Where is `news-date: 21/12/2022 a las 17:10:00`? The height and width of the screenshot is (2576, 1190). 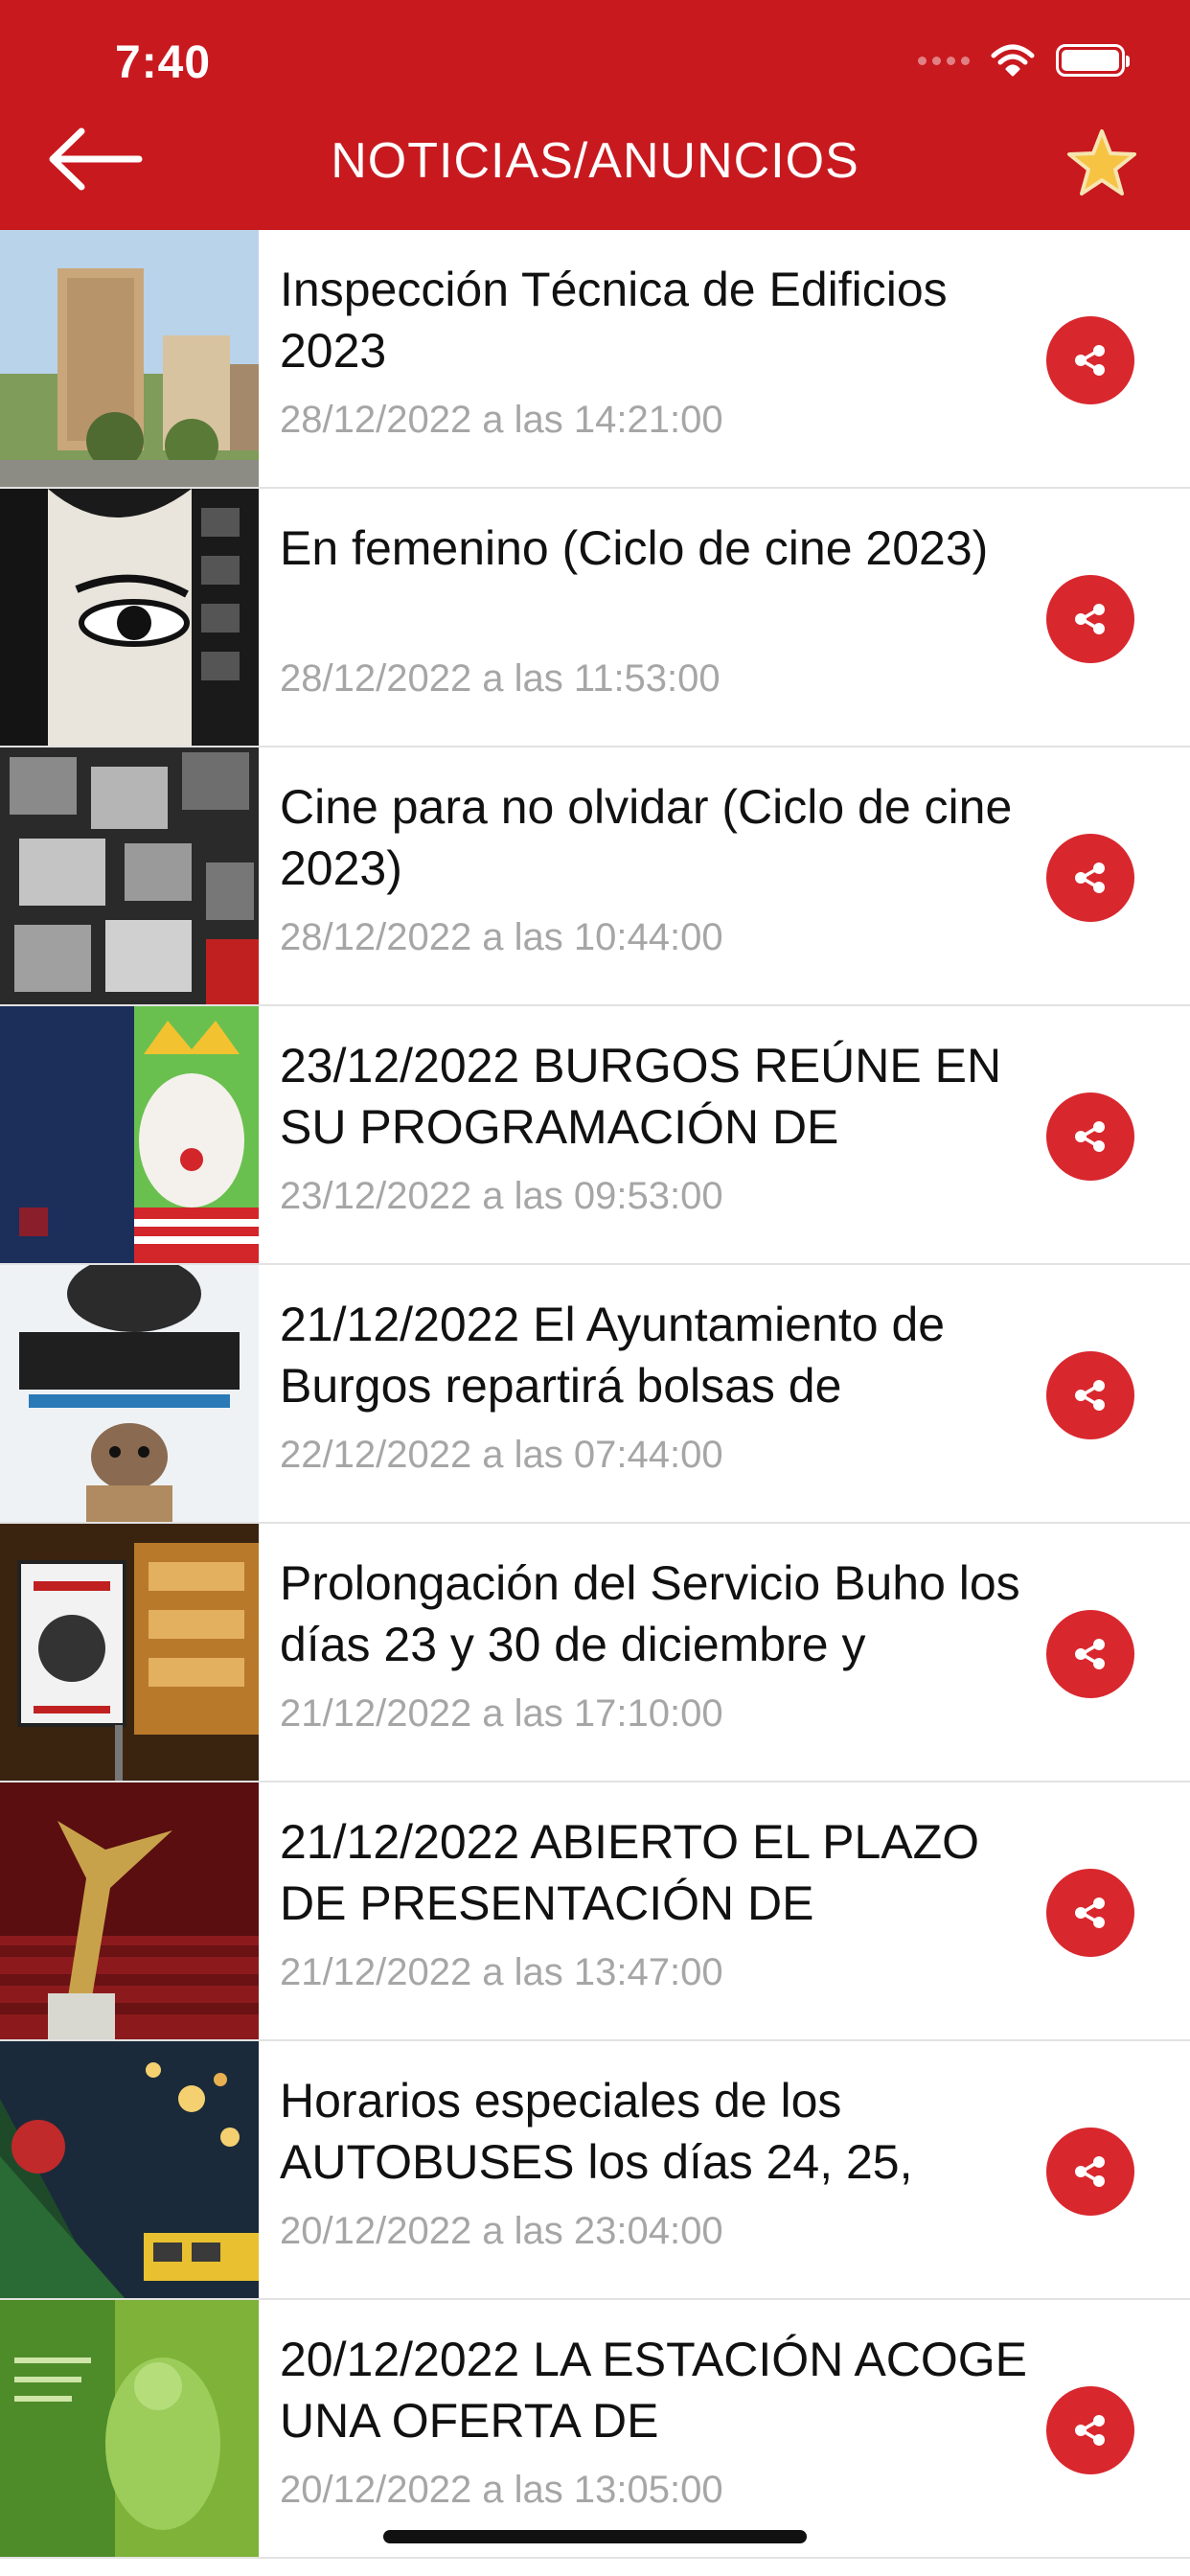 news-date: 21/12/2022 a las 17:10:00 is located at coordinates (501, 1713).